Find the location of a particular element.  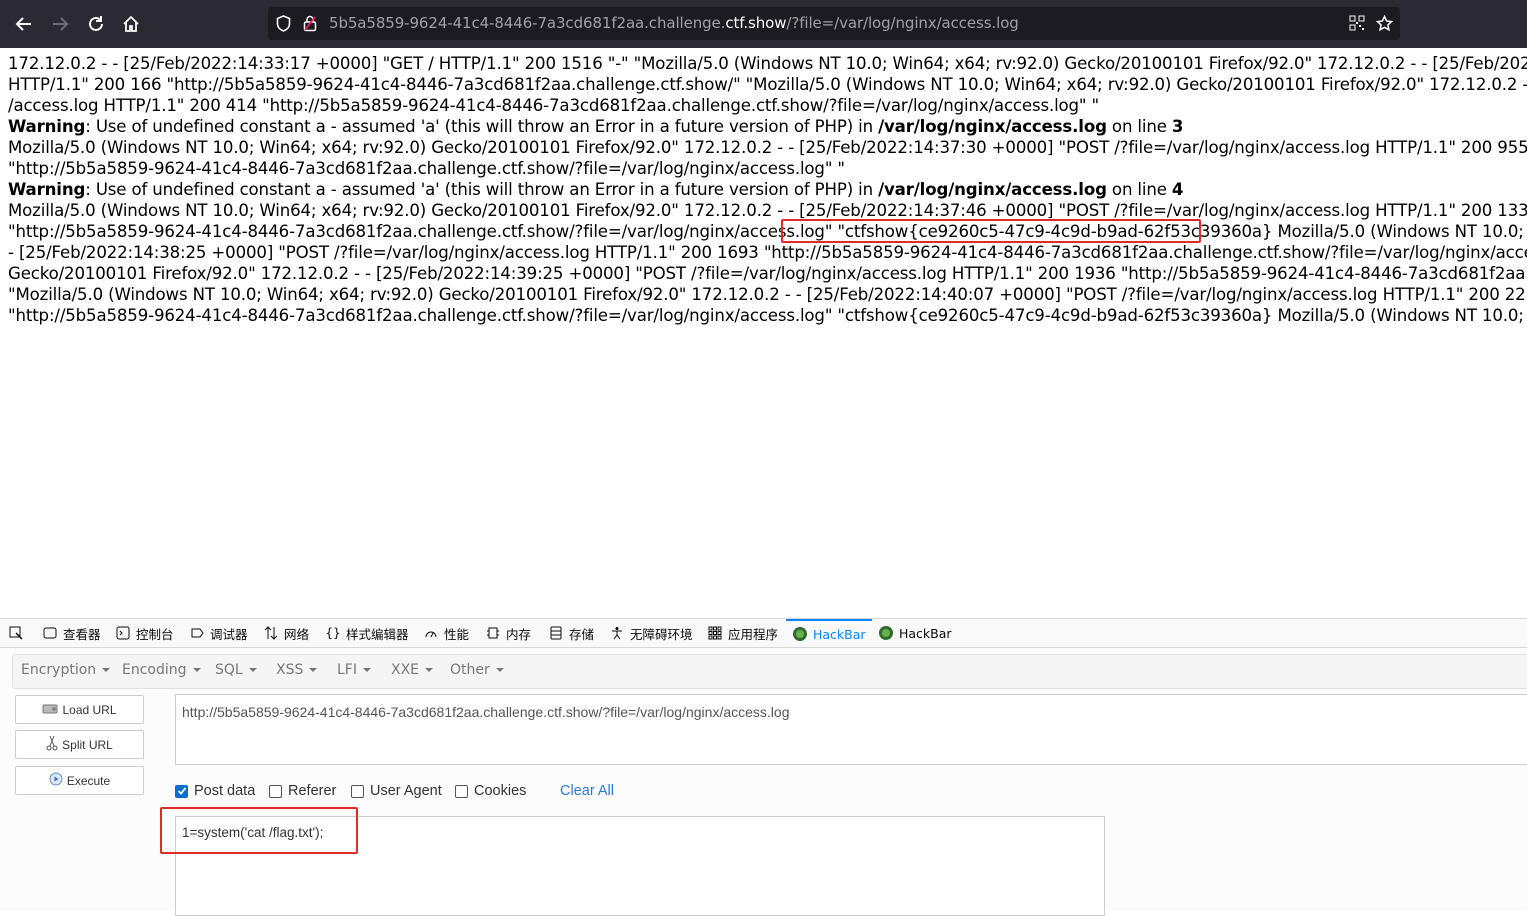

clear-all-link: Clear All is located at coordinates (587, 791).